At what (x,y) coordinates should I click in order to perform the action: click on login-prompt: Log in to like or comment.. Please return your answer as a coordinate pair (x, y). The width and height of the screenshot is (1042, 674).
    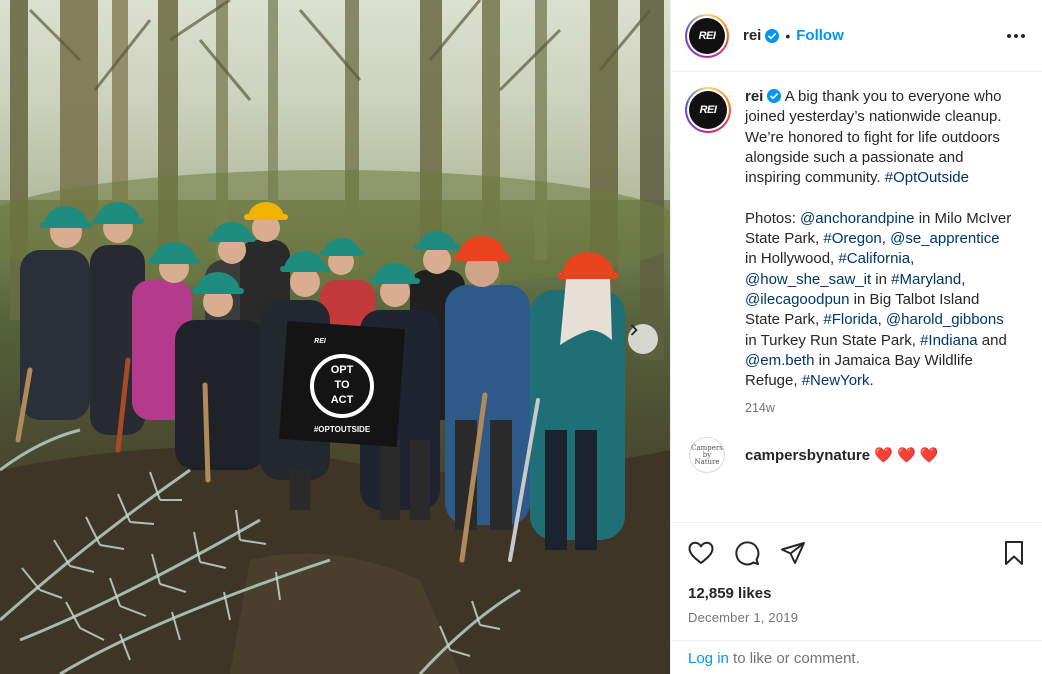
    Looking at the image, I should click on (856, 657).